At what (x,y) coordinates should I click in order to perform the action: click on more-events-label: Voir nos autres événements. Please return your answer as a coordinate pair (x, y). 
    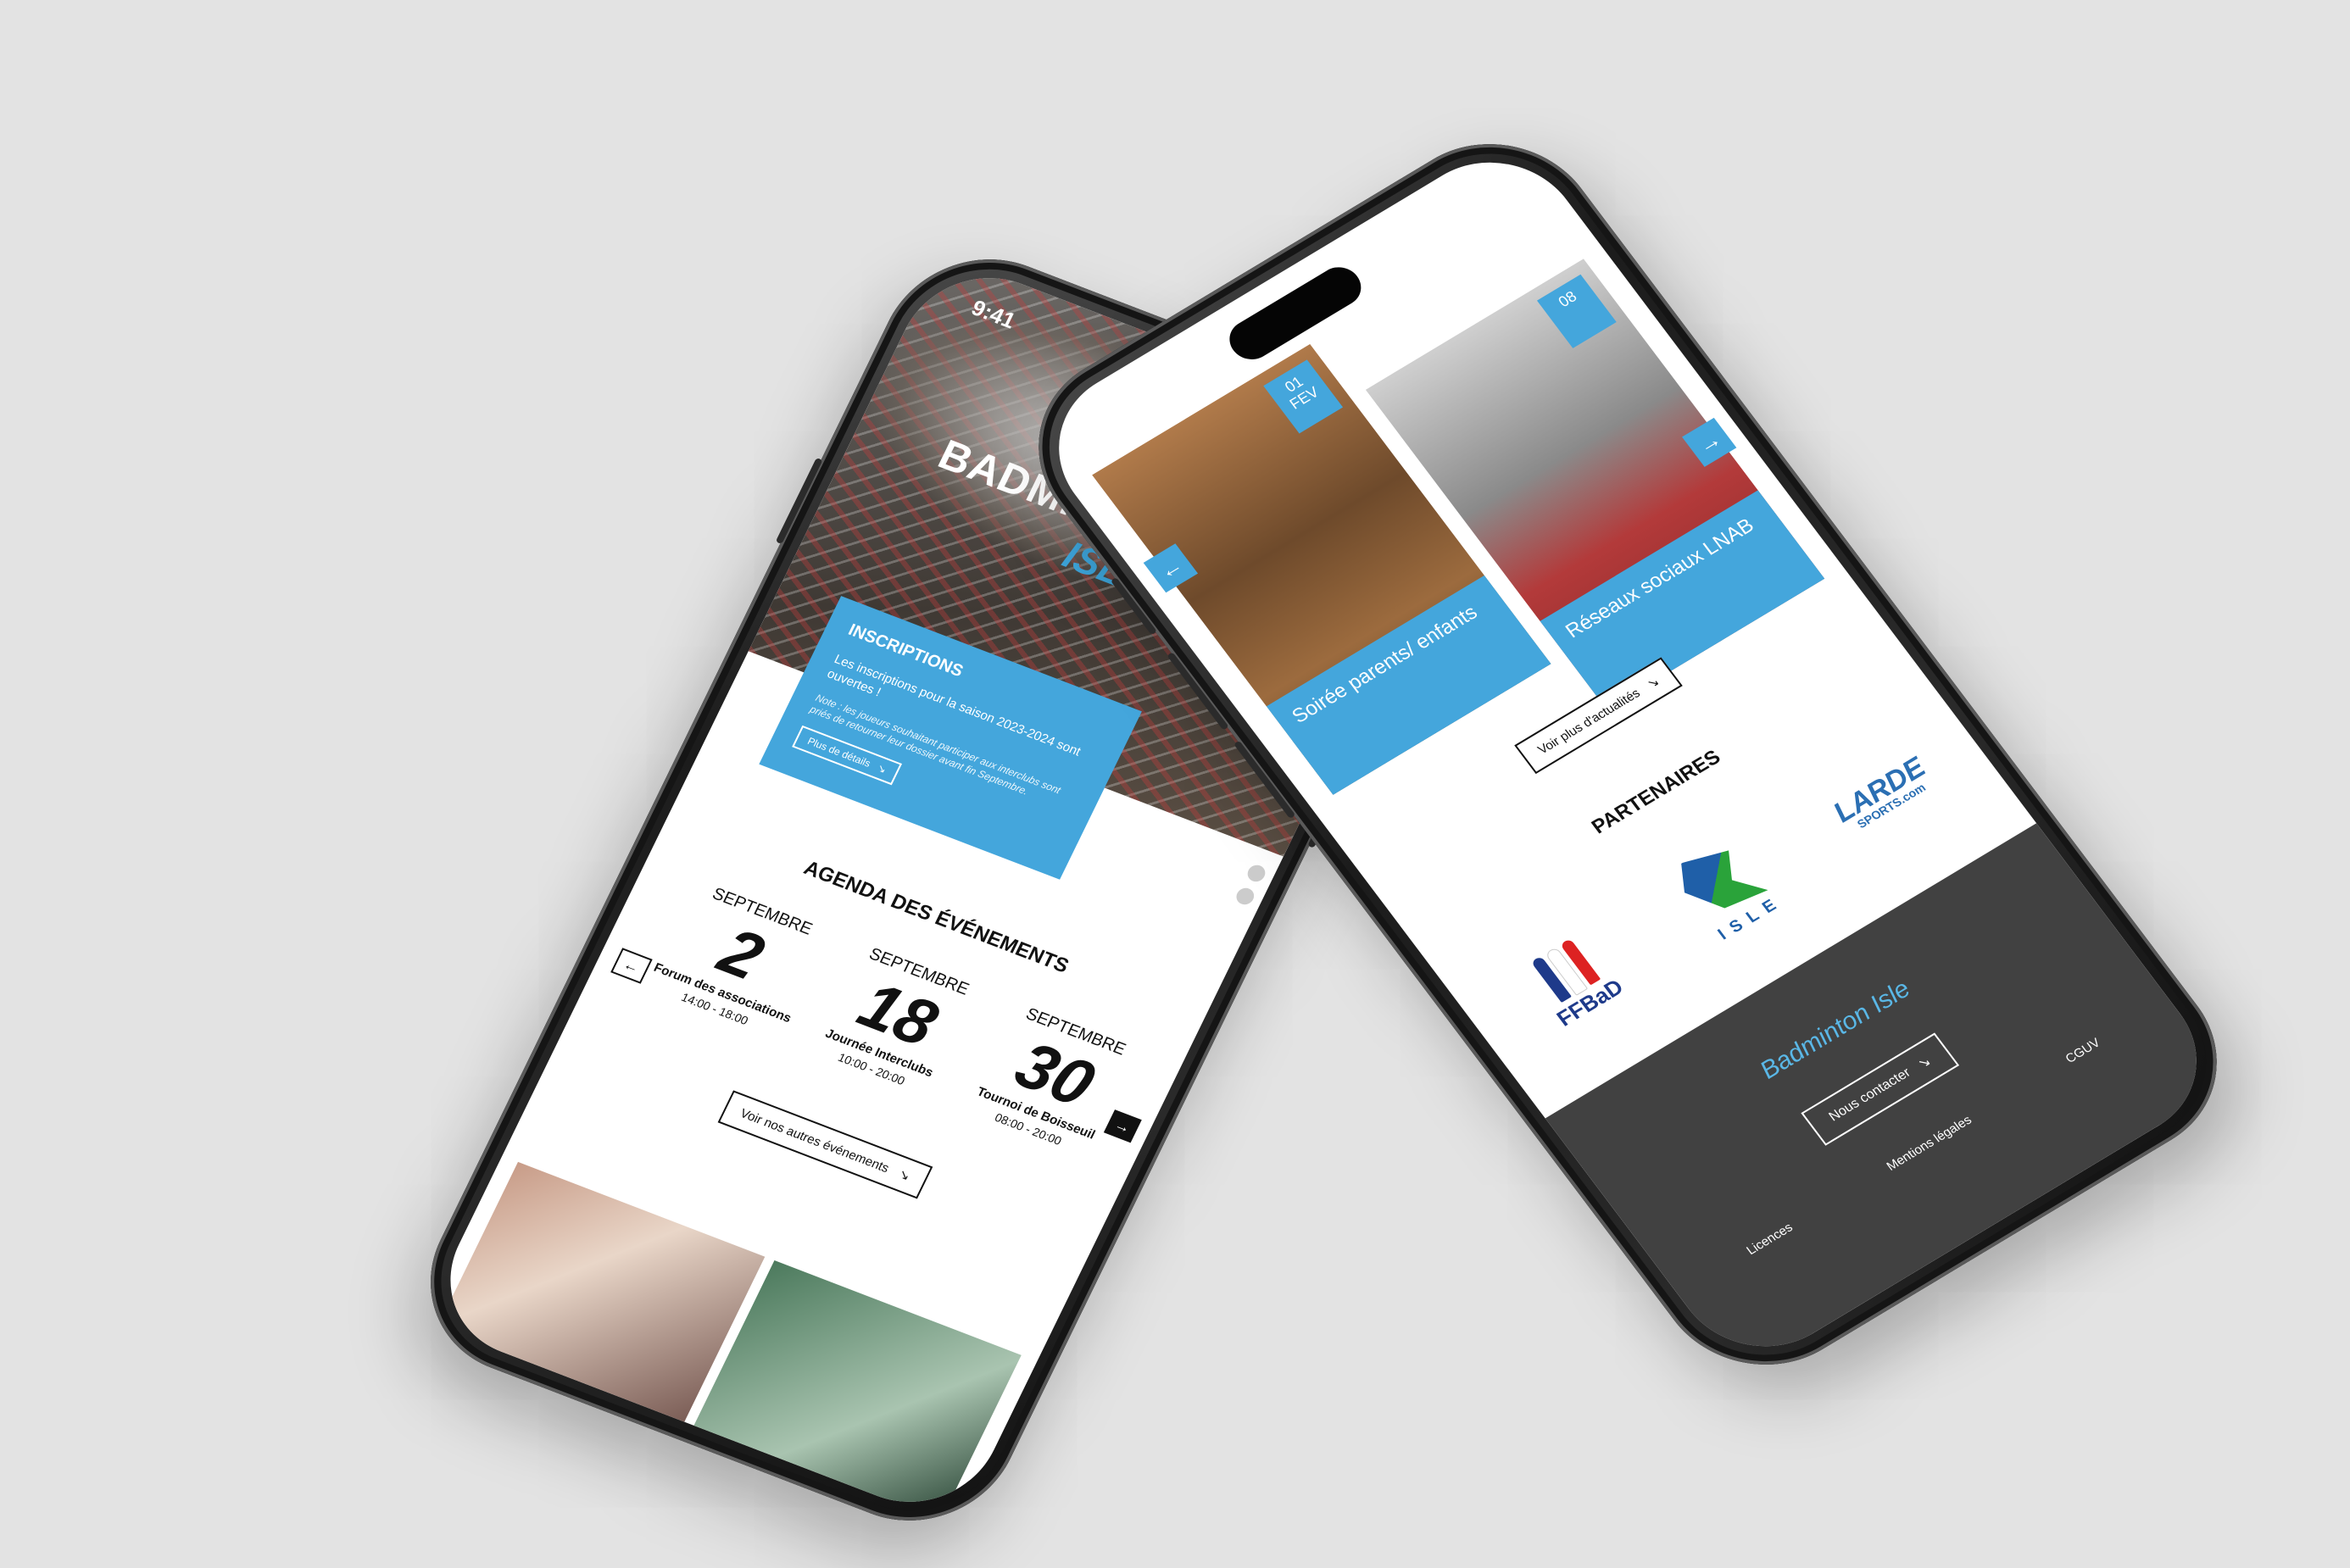
    Looking at the image, I should click on (815, 1140).